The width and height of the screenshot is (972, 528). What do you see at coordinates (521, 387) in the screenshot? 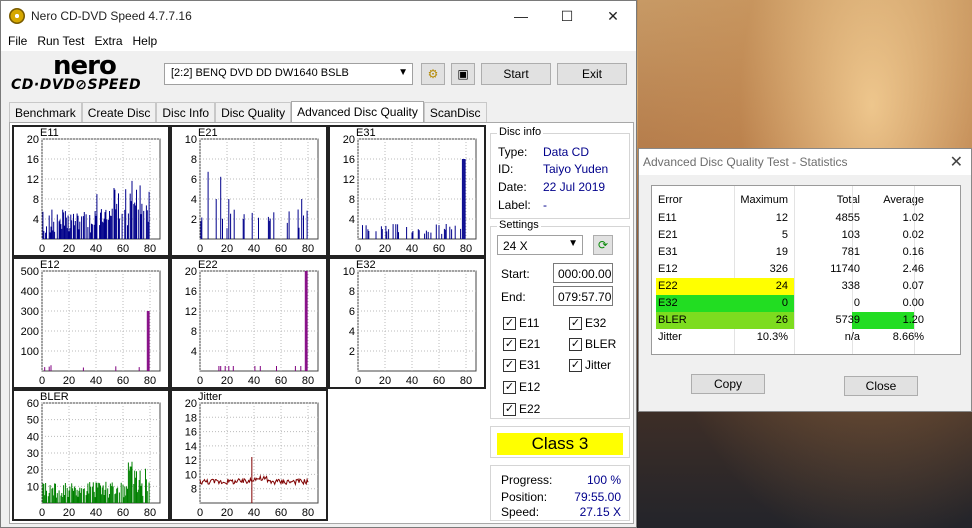
I see `checkbox-e12: ✓ E12` at bounding box center [521, 387].